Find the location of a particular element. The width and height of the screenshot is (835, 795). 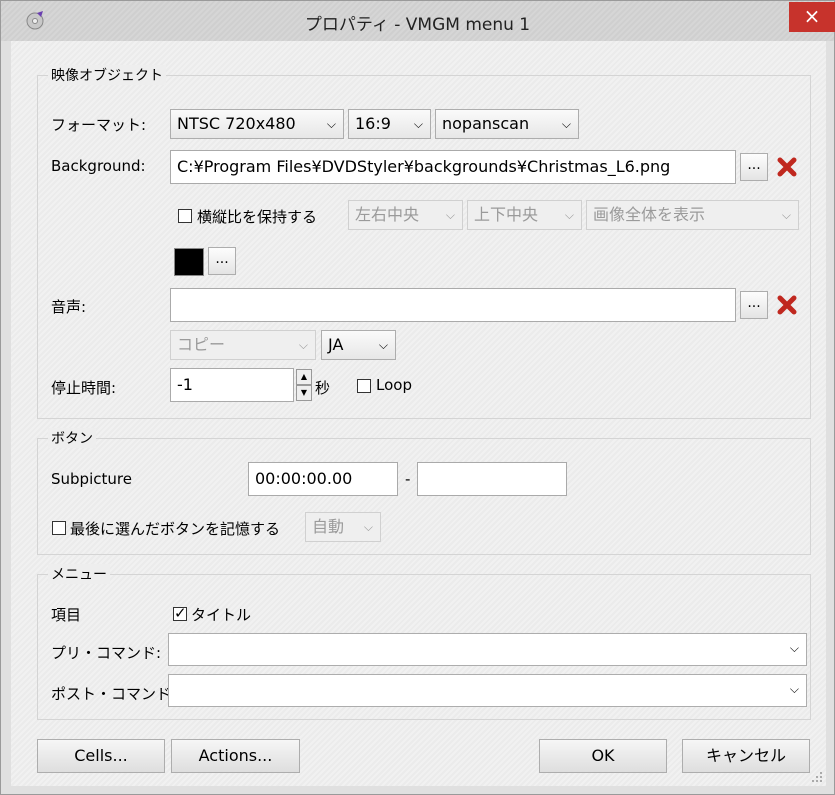

aspect-select: 16:9 ⌵ is located at coordinates (389, 124).